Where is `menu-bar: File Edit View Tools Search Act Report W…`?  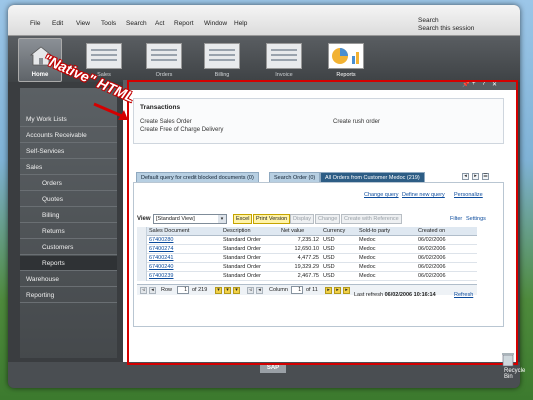
menu-bar: File Edit View Tools Search Act Report W… is located at coordinates (264, 20).